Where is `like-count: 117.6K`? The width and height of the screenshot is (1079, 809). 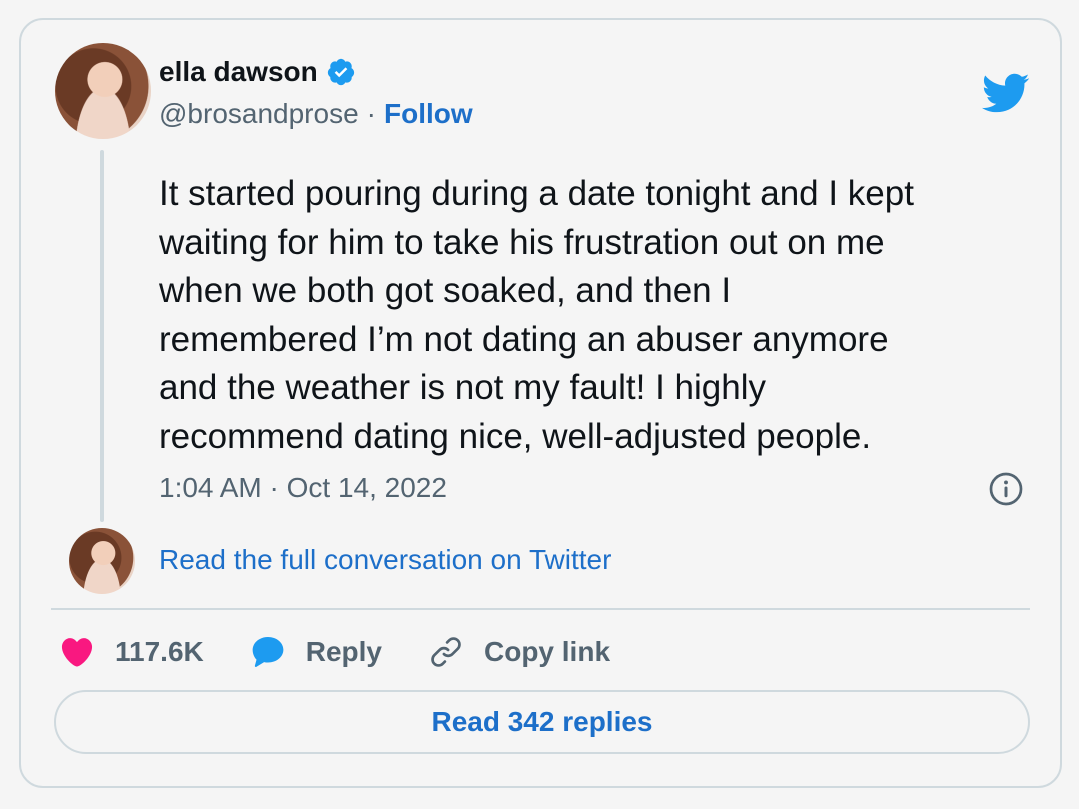 like-count: 117.6K is located at coordinates (159, 651).